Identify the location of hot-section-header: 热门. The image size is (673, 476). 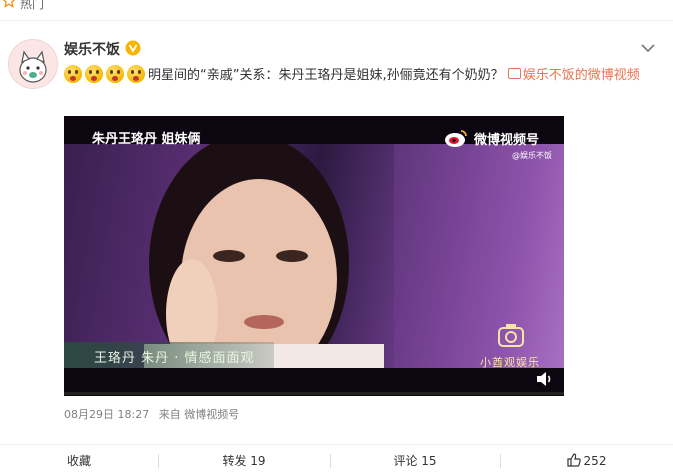
(336, 10).